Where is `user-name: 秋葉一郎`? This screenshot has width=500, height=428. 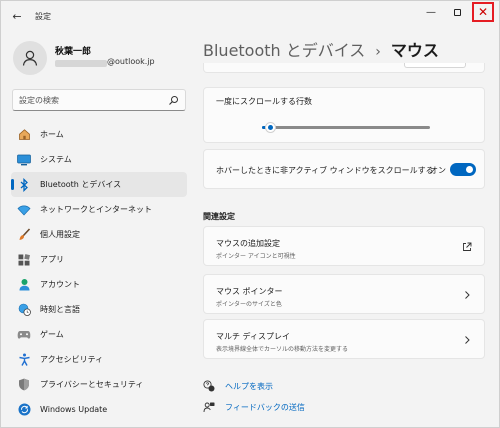
user-name: 秋葉一郎 is located at coordinates (73, 52).